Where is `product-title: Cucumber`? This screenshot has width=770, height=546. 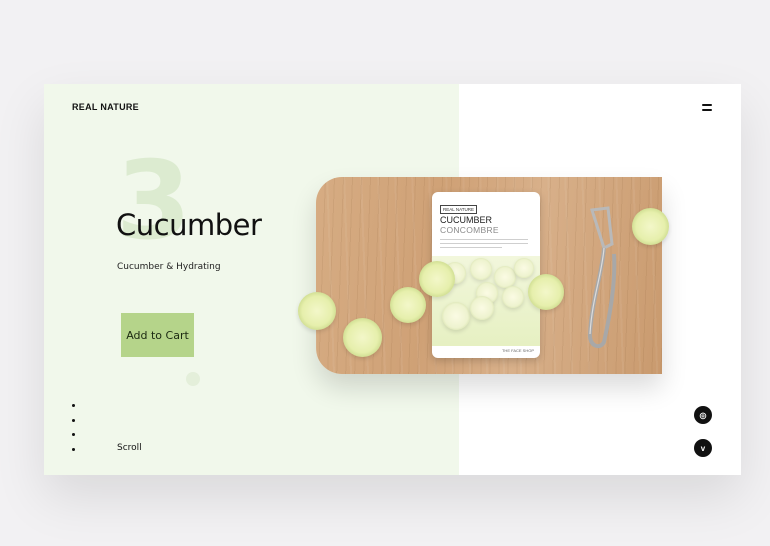 product-title: Cucumber is located at coordinates (189, 225).